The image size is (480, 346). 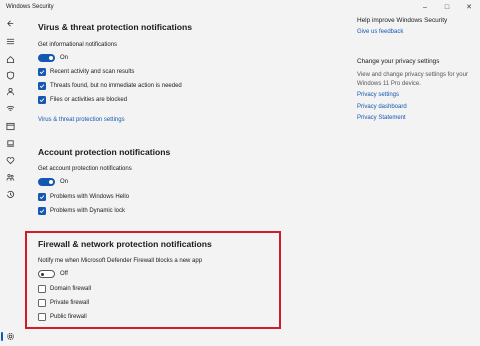 What do you see at coordinates (30, 7) in the screenshot?
I see `window-title: Windows Security` at bounding box center [30, 7].